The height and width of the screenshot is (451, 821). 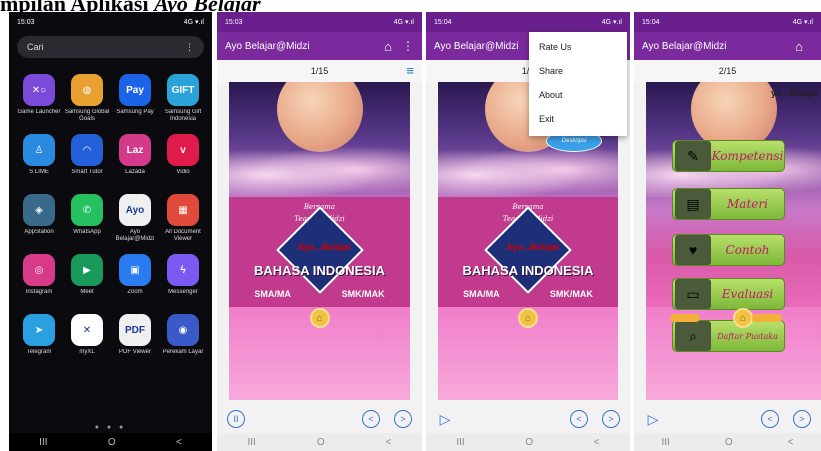 I want to click on app-headset: ◠ Smart Tutor, so click(x=87, y=158).